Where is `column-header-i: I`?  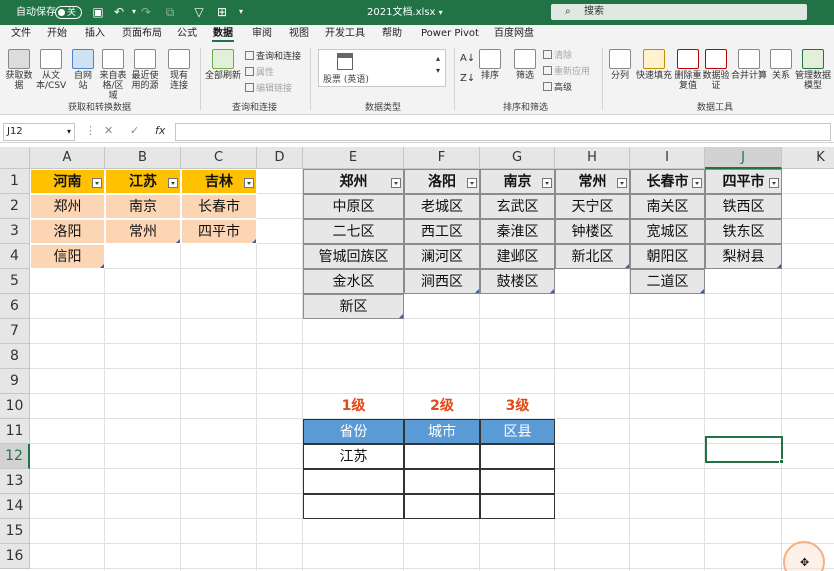
column-header-i: I is located at coordinates (667, 158).